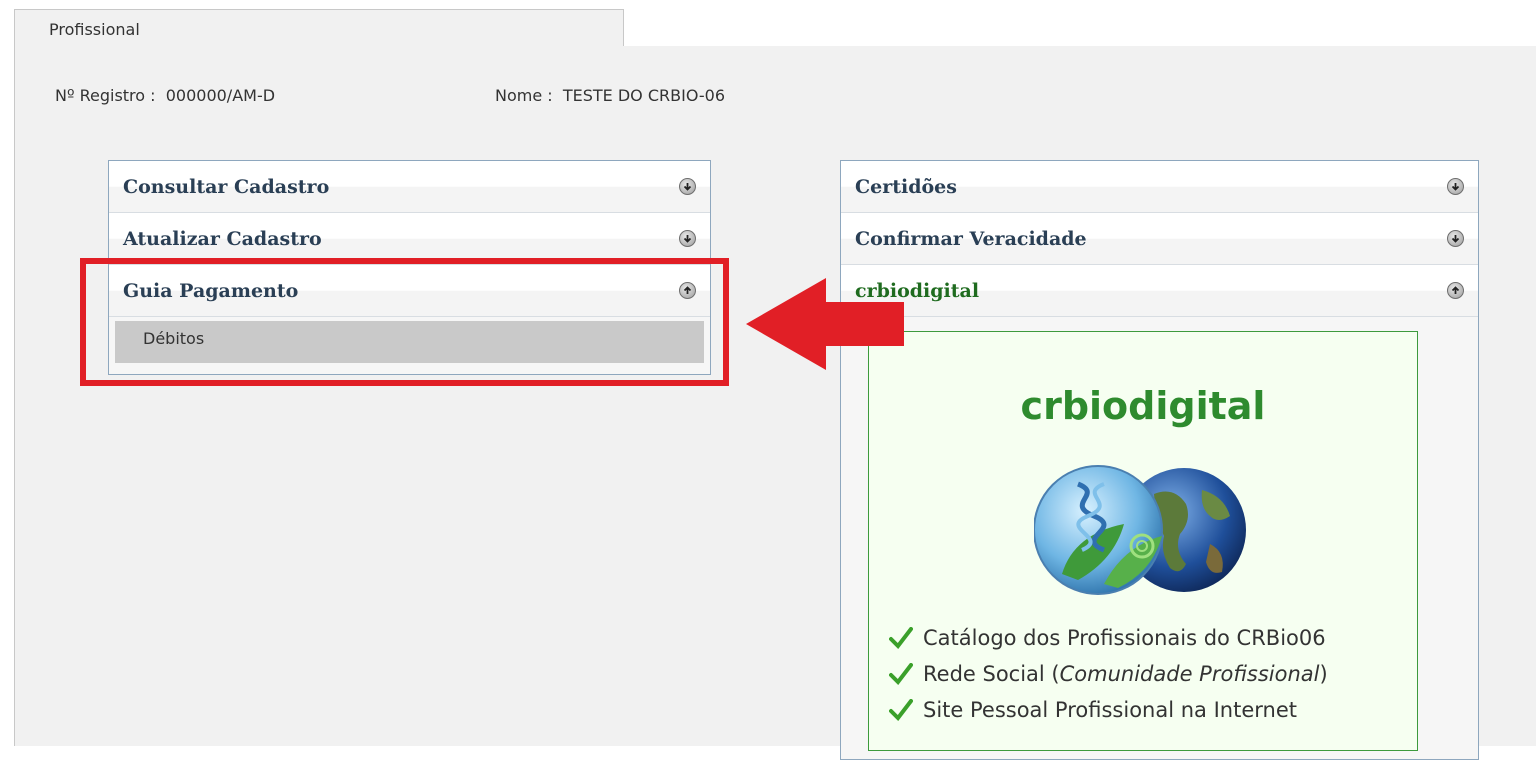 Image resolution: width=1536 pixels, height=760 pixels. Describe the element at coordinates (226, 186) in the screenshot. I see `menu-item-label: Consultar Cadastro` at that location.